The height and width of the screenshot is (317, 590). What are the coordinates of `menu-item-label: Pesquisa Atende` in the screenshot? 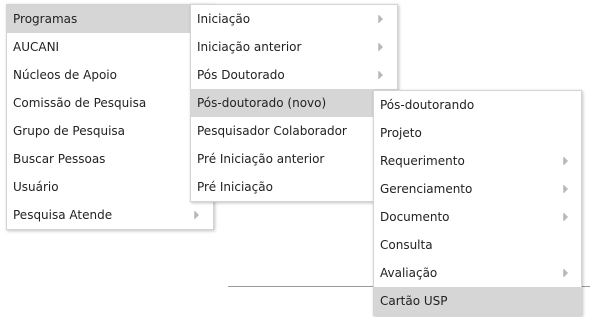 It's located at (63, 215).